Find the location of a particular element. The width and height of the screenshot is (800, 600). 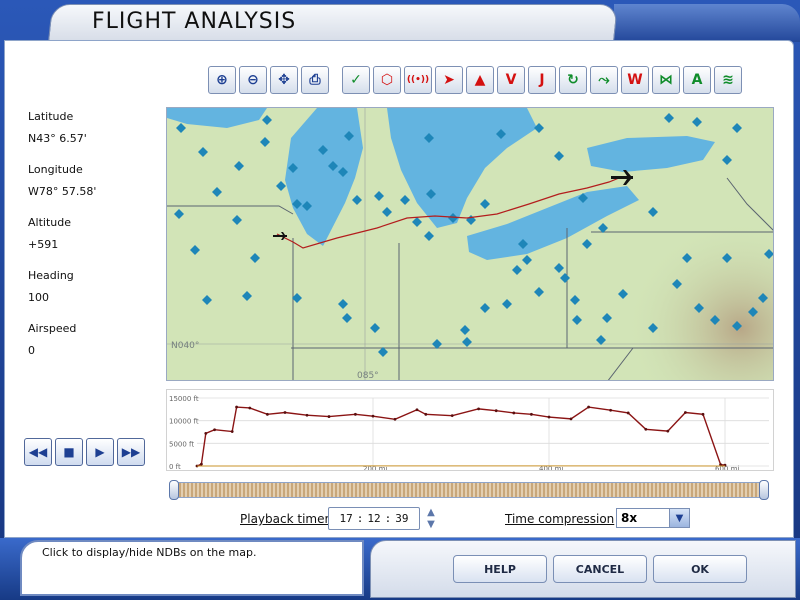

timer-spinner: ▲ ▼ is located at coordinates (431, 518).